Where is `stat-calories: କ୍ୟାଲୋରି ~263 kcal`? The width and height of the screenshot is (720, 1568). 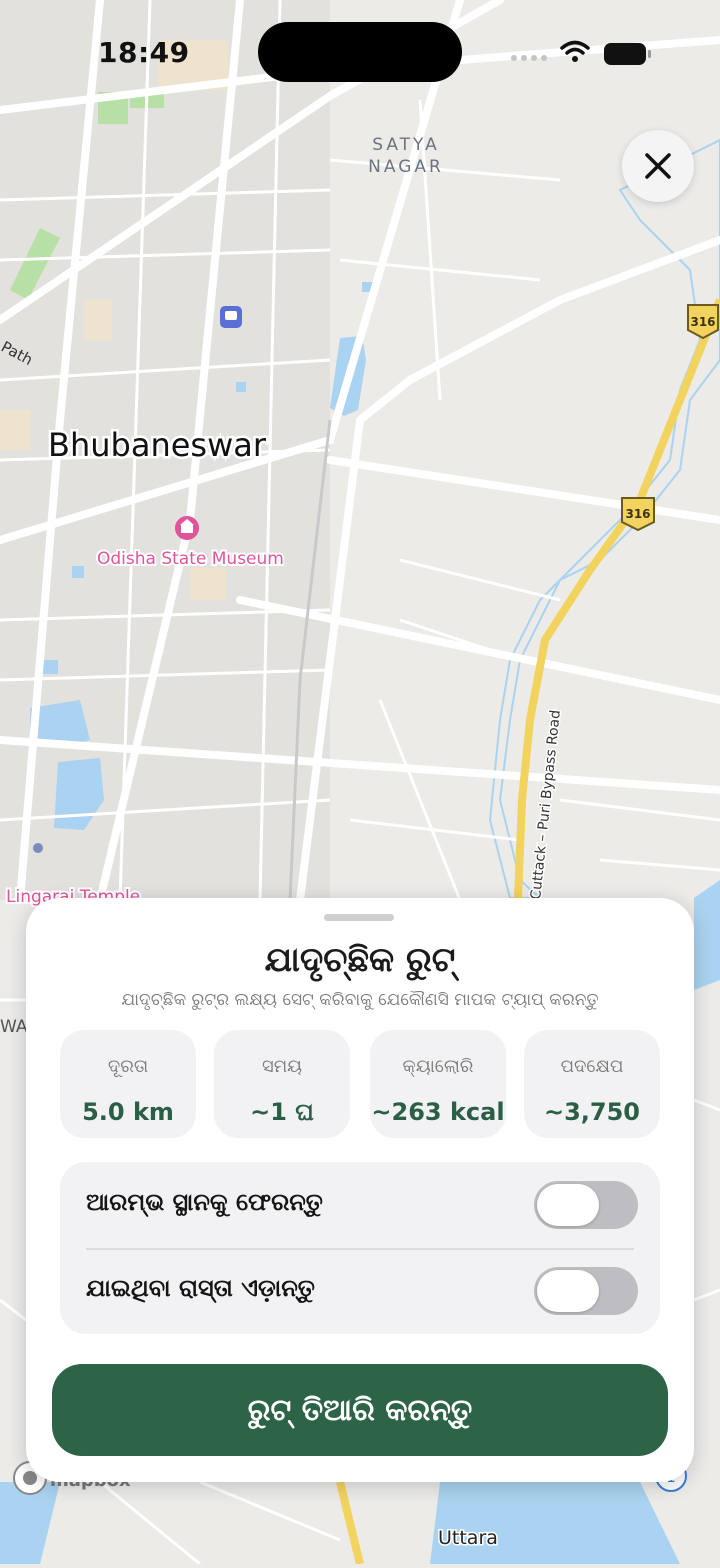 stat-calories: କ୍ୟାଲୋରି ~263 kcal is located at coordinates (438, 1084).